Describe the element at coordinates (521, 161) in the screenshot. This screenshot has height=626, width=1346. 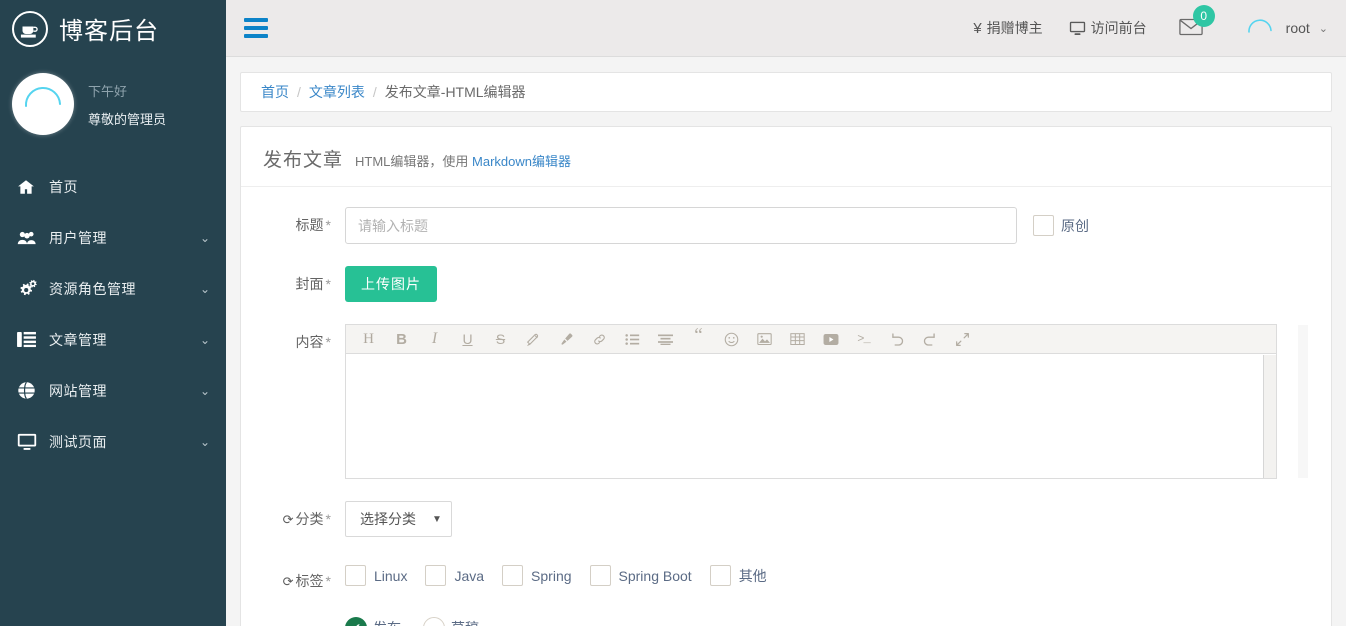
I see `markdown-editor-link: Markdown编辑器` at that location.